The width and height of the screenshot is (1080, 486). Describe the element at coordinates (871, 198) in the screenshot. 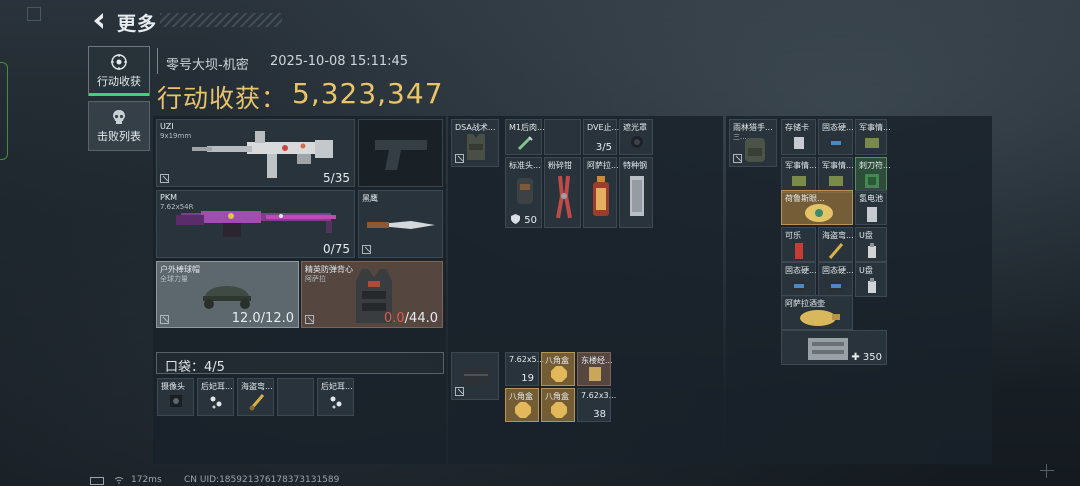

I see `item-name: 氢电池` at that location.